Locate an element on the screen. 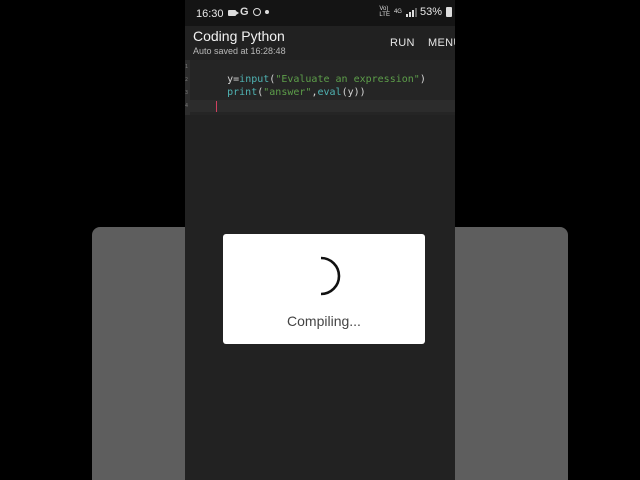 This screenshot has height=480, width=640. code-token: "answer" is located at coordinates (287, 92).